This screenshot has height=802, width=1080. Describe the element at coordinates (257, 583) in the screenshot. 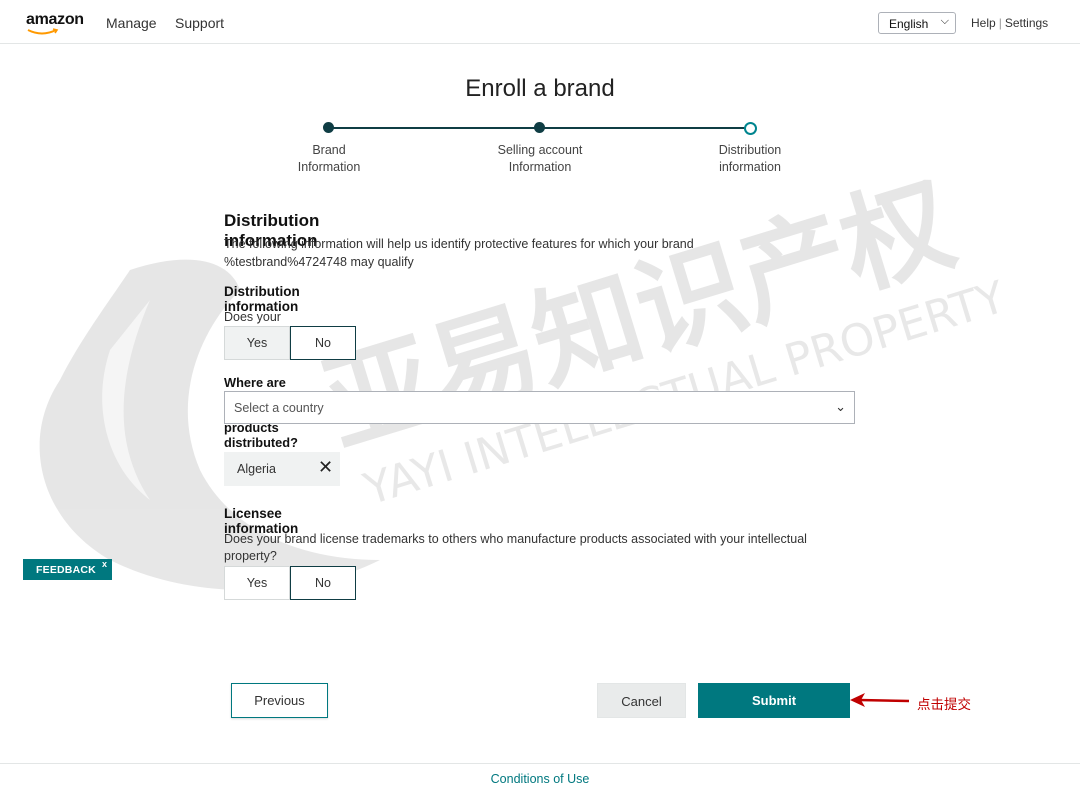

I see `licensee-yes-option: Yes` at that location.